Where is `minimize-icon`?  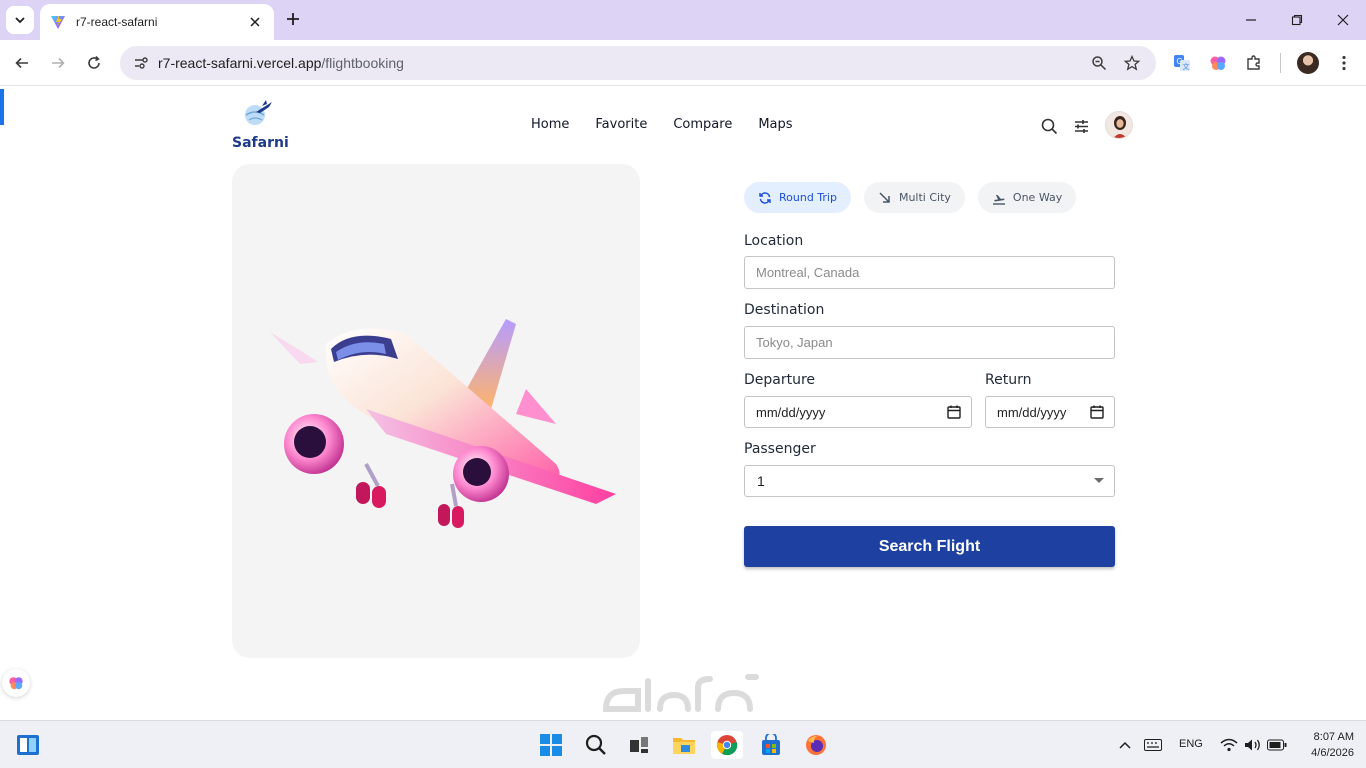 minimize-icon is located at coordinates (1251, 20).